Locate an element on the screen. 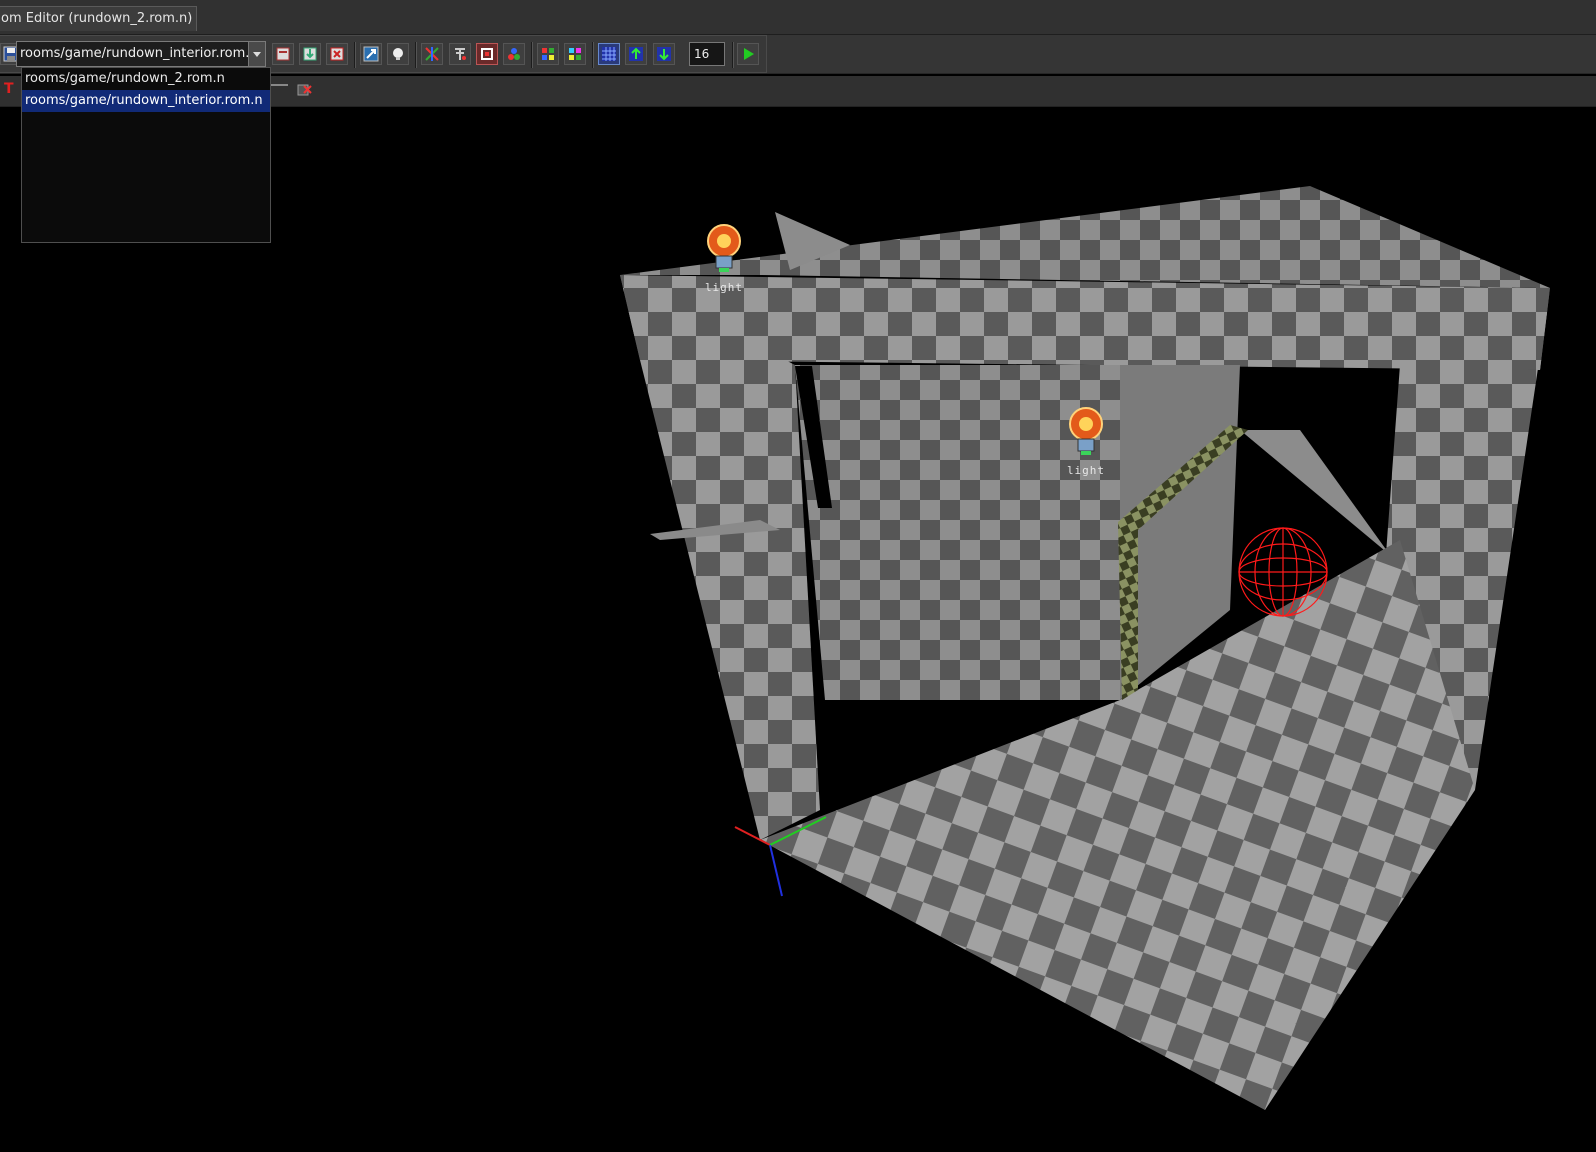 The width and height of the screenshot is (1596, 1152). grid-decrease-button is located at coordinates (664, 54).